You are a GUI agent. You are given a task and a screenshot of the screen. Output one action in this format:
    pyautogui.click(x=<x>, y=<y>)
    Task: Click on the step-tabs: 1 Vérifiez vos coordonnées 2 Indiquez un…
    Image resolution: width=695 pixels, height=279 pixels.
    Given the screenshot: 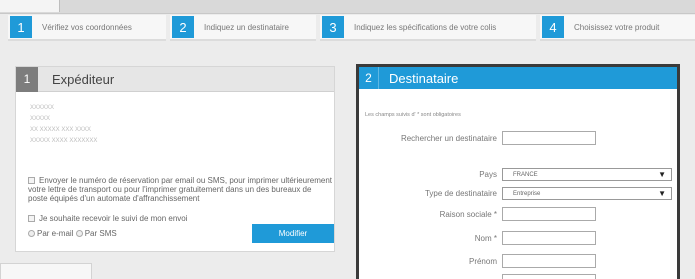 What is the action you would take?
    pyautogui.click(x=351, y=28)
    